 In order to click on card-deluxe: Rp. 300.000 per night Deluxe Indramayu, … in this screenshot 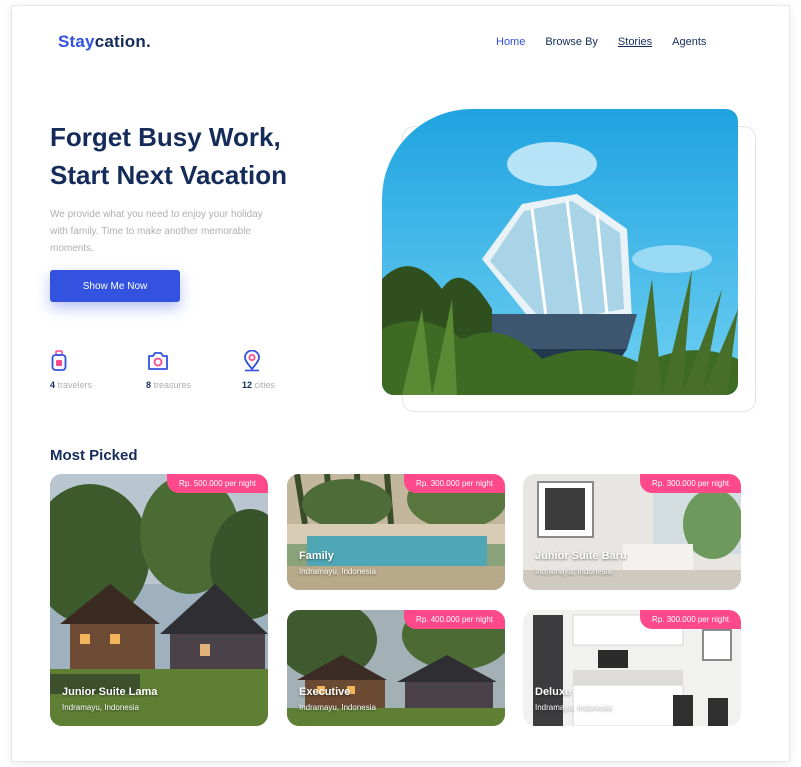, I will do `click(632, 668)`.